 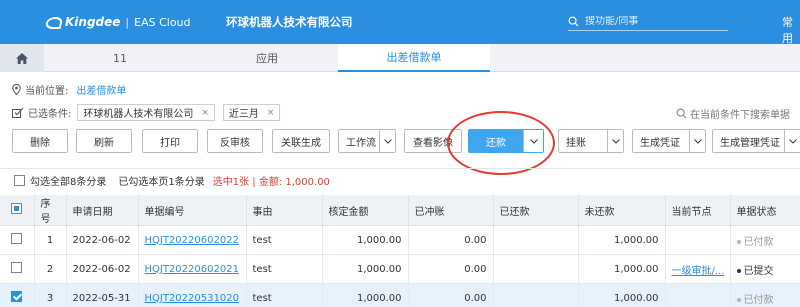 What do you see at coordinates (536, 240) in the screenshot?
I see `cell-repaid` at bounding box center [536, 240].